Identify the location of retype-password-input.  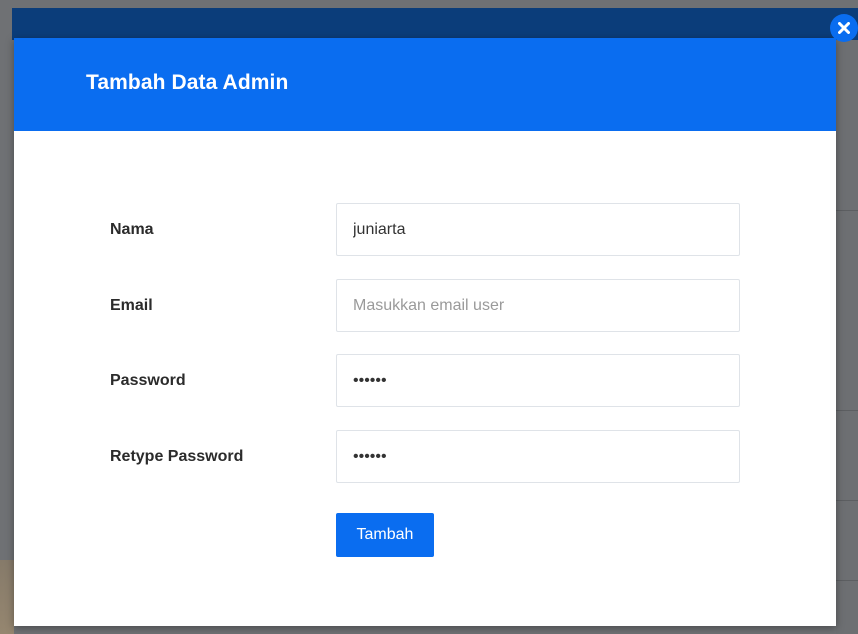
(538, 456).